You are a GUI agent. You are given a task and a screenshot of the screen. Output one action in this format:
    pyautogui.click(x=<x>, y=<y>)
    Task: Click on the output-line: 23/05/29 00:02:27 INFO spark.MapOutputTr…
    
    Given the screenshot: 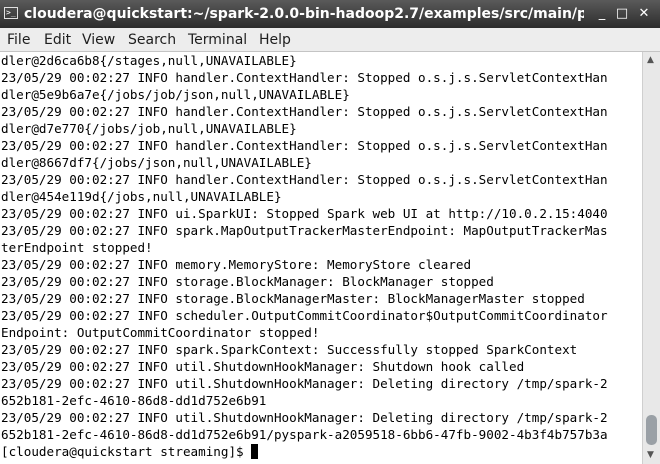 What is the action you would take?
    pyautogui.click(x=304, y=230)
    